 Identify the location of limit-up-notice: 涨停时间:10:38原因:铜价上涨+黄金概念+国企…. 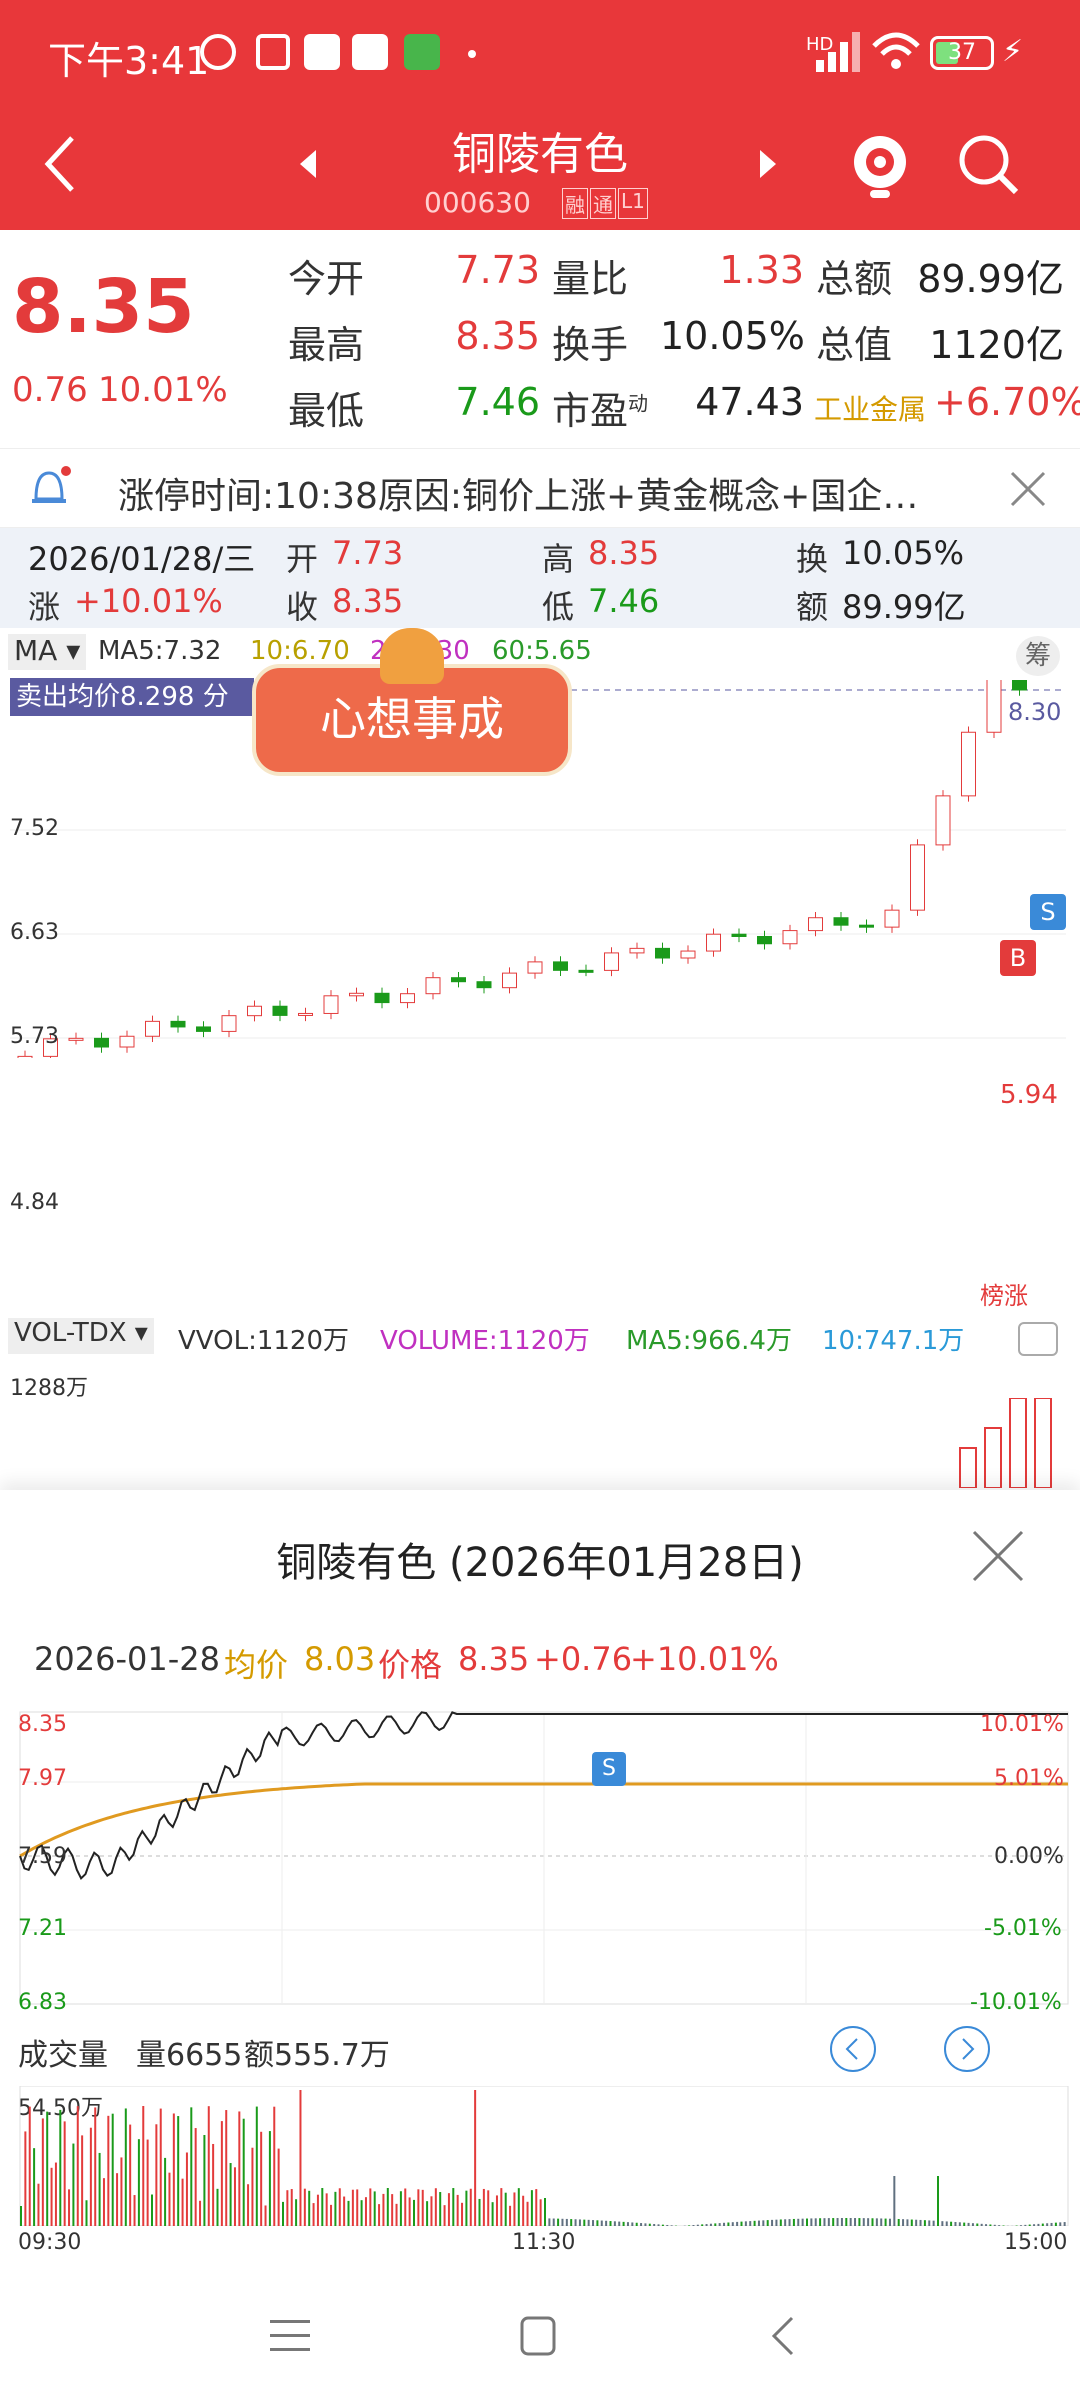
(540, 488).